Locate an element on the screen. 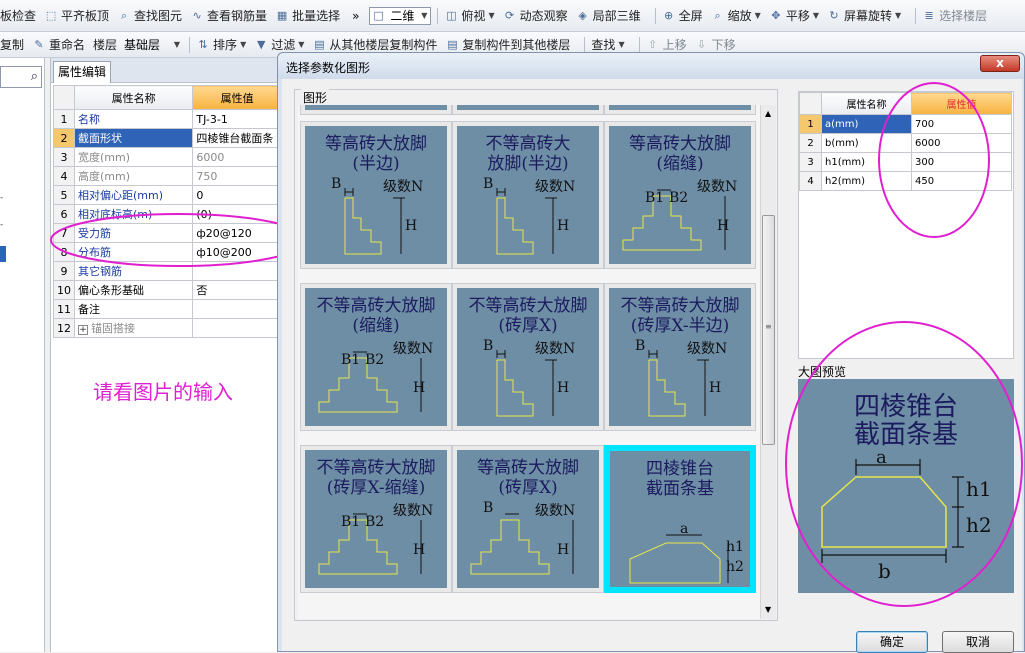 This screenshot has height=653, width=1025. orbit-button: ⟳ 动态观察 is located at coordinates (535, 15).